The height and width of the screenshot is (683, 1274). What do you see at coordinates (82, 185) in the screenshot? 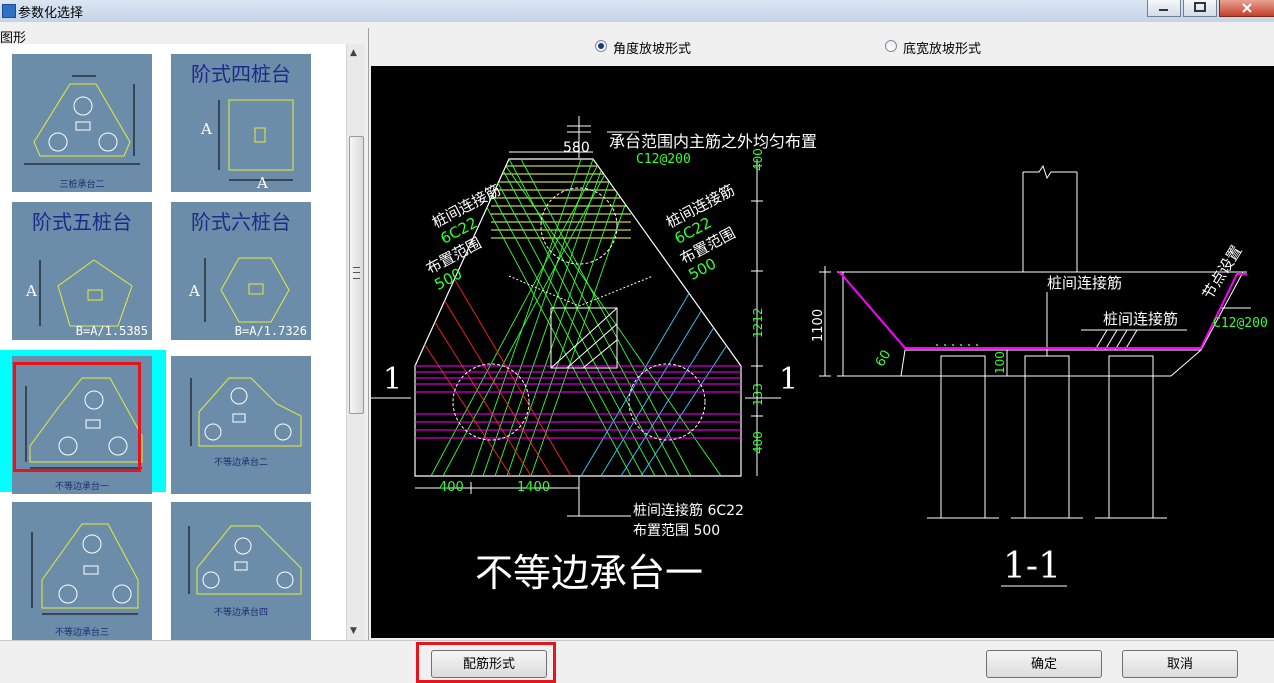
I see `shape-caption: 三桩承台二` at bounding box center [82, 185].